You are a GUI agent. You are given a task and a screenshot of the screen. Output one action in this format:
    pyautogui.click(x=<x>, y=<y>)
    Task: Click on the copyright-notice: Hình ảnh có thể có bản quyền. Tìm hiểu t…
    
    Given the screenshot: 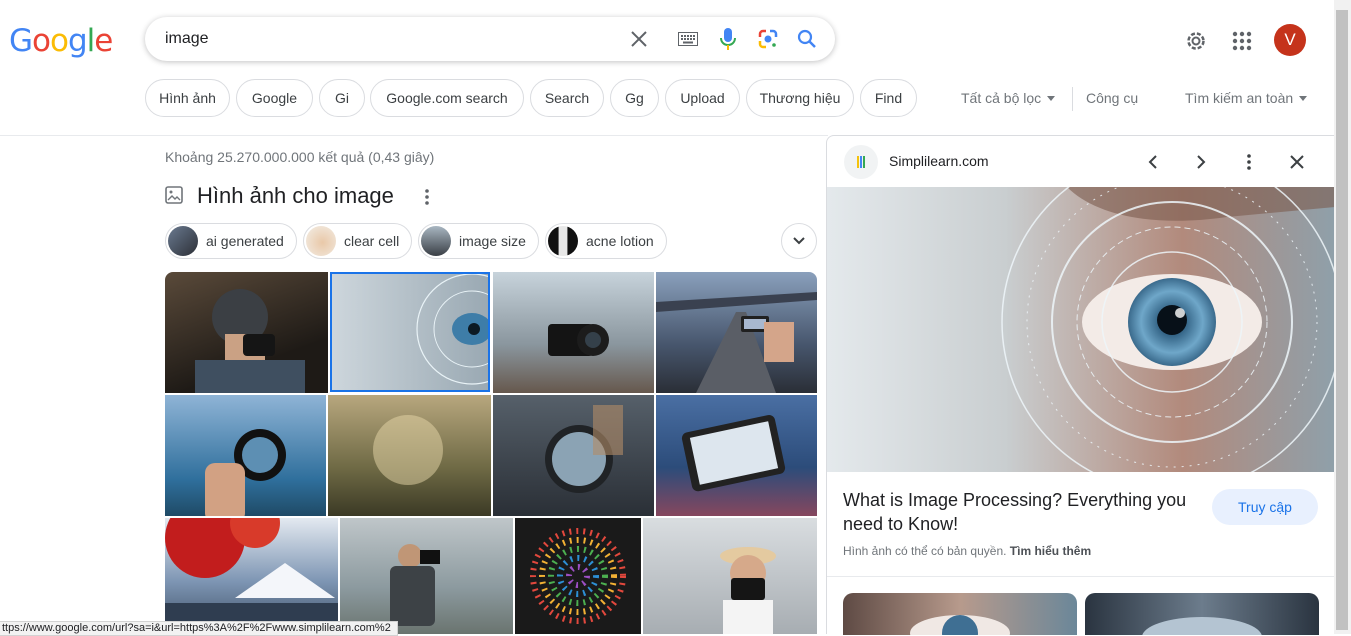 What is the action you would take?
    pyautogui.click(x=967, y=551)
    